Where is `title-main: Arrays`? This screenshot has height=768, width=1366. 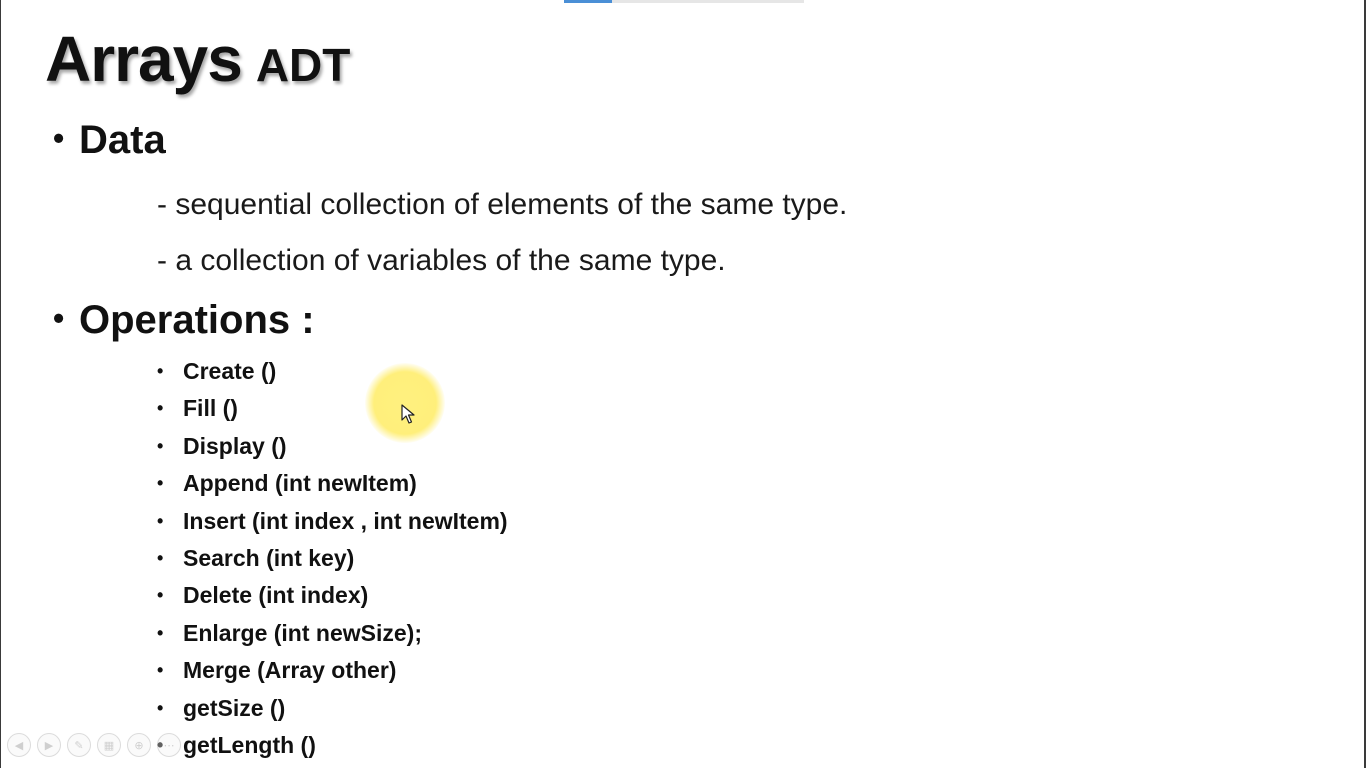
title-main: Arrays is located at coordinates (144, 59).